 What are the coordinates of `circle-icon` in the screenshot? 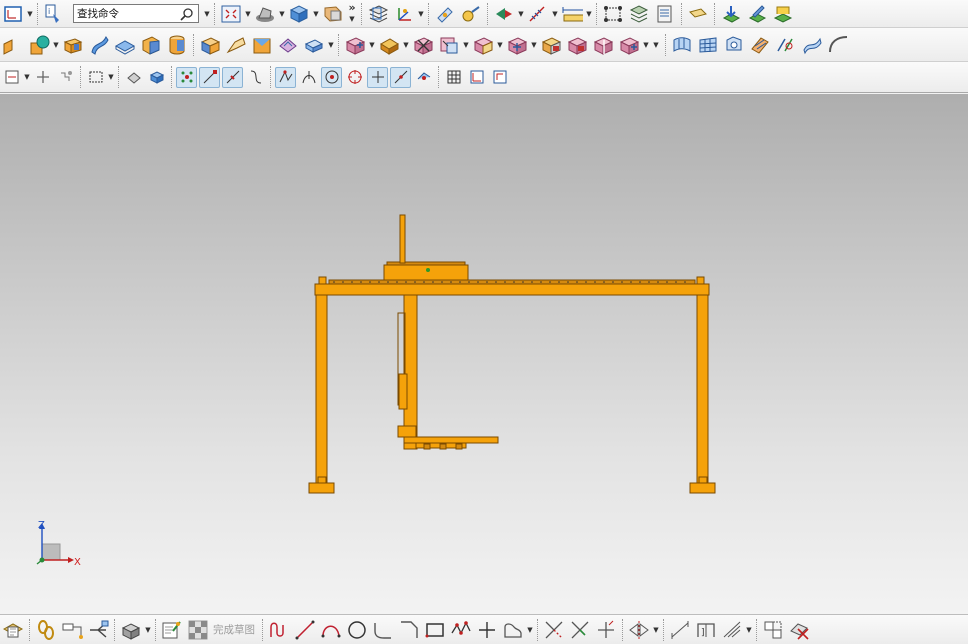 It's located at (357, 630).